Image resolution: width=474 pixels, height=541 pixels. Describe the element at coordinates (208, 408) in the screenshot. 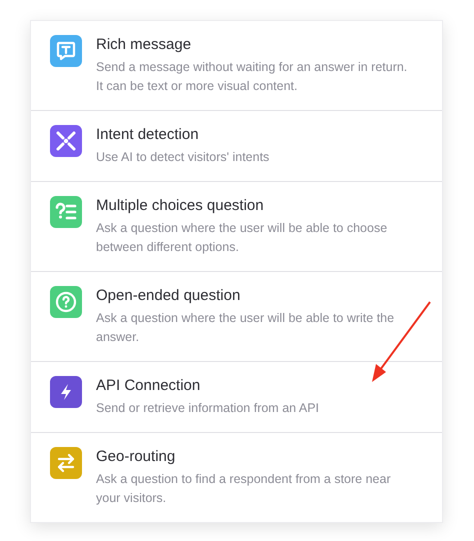

I see `item-description: Send or retrieve information from an API` at that location.